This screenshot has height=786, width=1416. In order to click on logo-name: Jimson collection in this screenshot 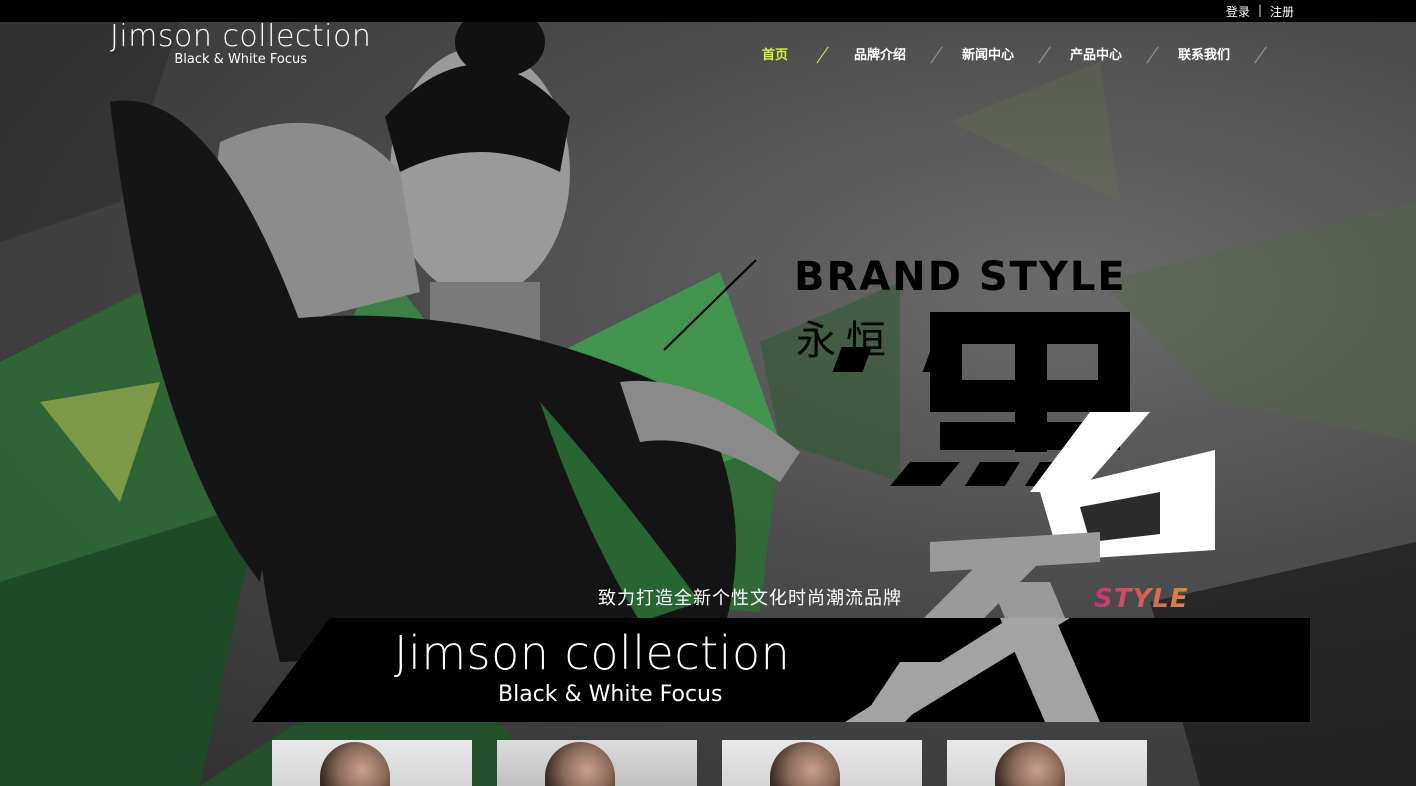, I will do `click(241, 38)`.